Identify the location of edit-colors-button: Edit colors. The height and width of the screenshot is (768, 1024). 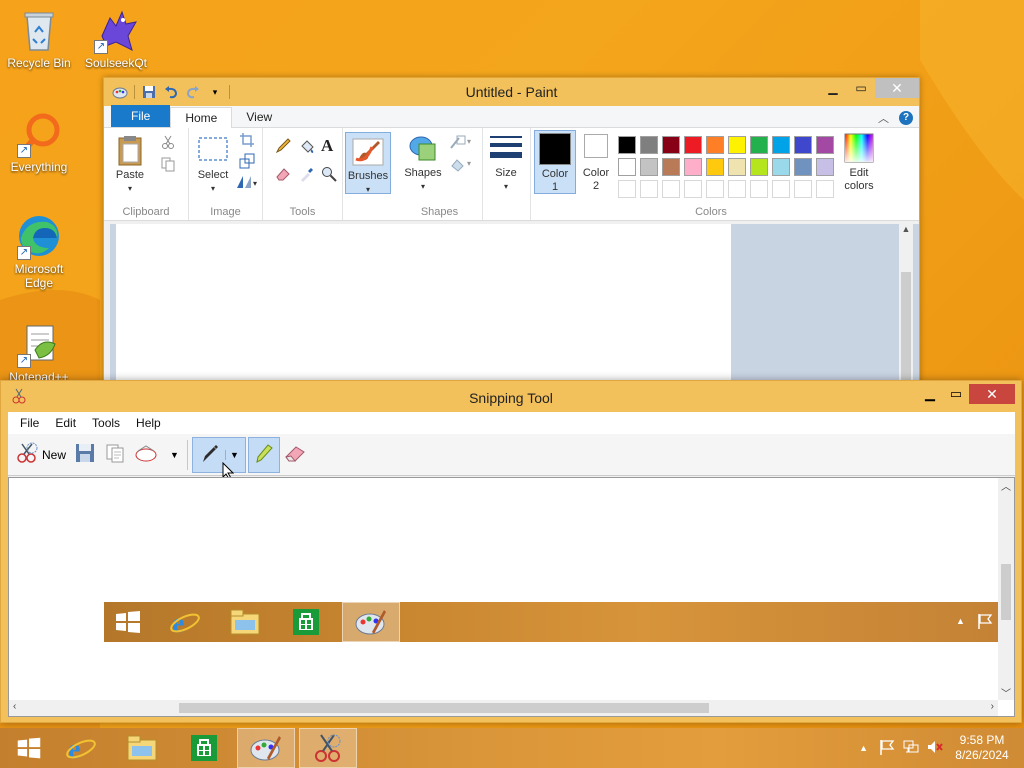
(859, 162).